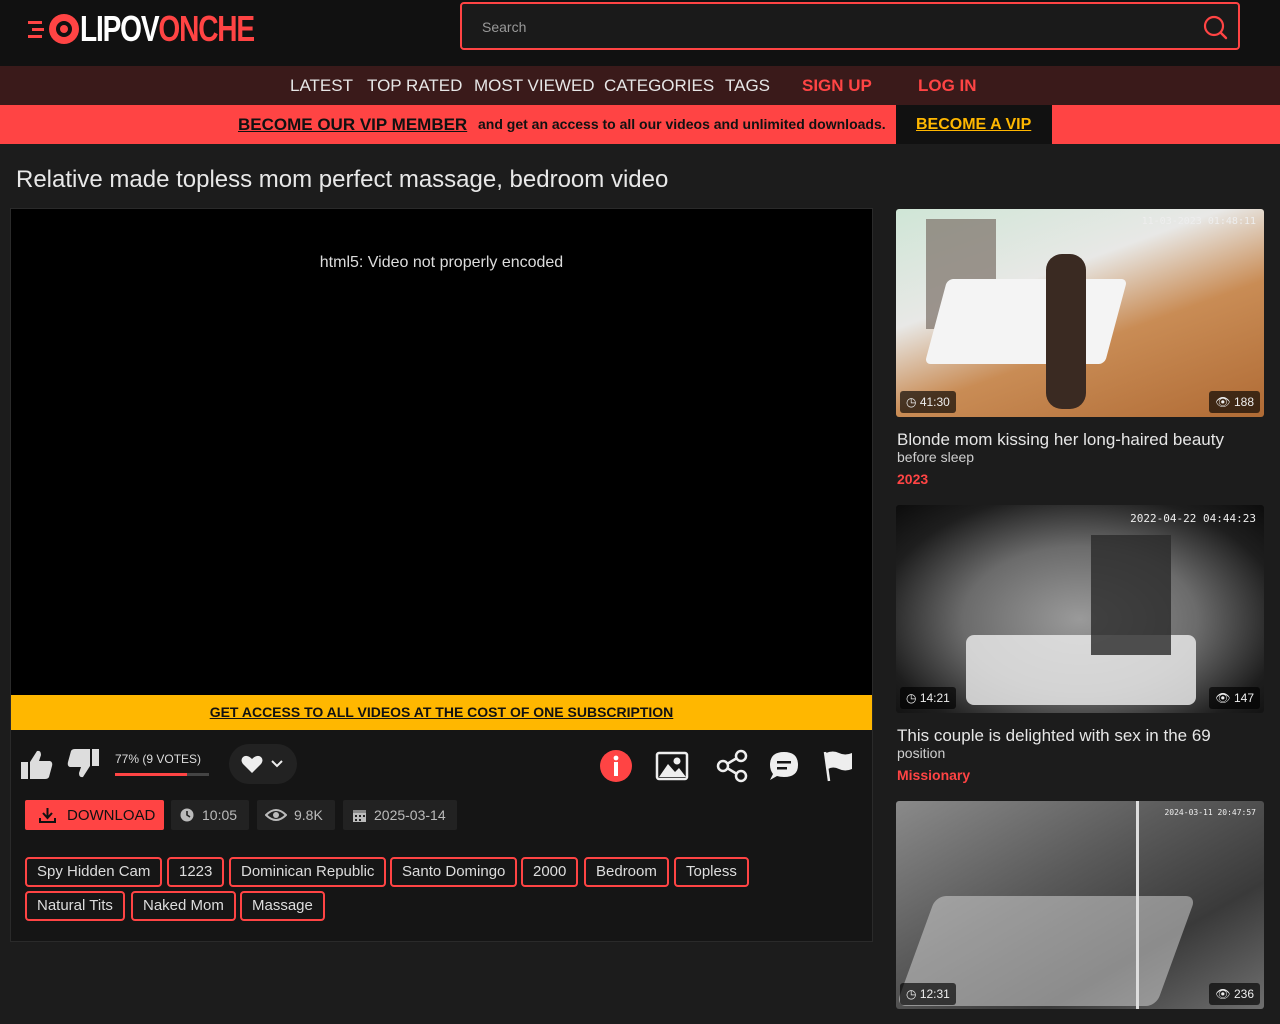 The width and height of the screenshot is (1280, 1024). Describe the element at coordinates (832, 27) in the screenshot. I see `search-input` at that location.